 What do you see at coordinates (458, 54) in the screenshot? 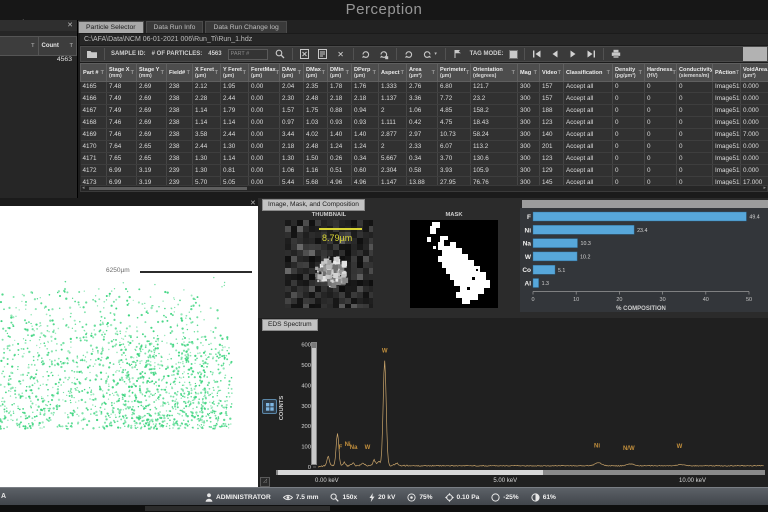
I see `flag-icon` at bounding box center [458, 54].